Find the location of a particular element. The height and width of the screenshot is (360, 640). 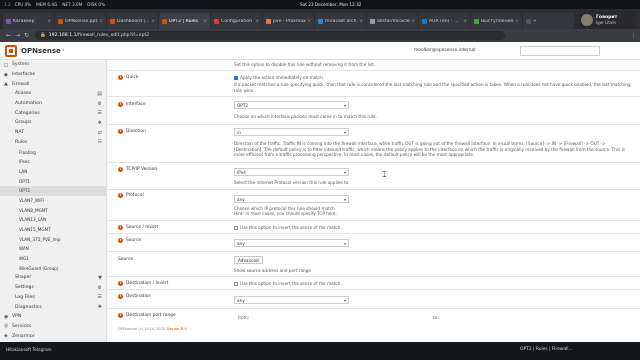

mem-stat: MEM 6.4G is located at coordinates (47, 4).